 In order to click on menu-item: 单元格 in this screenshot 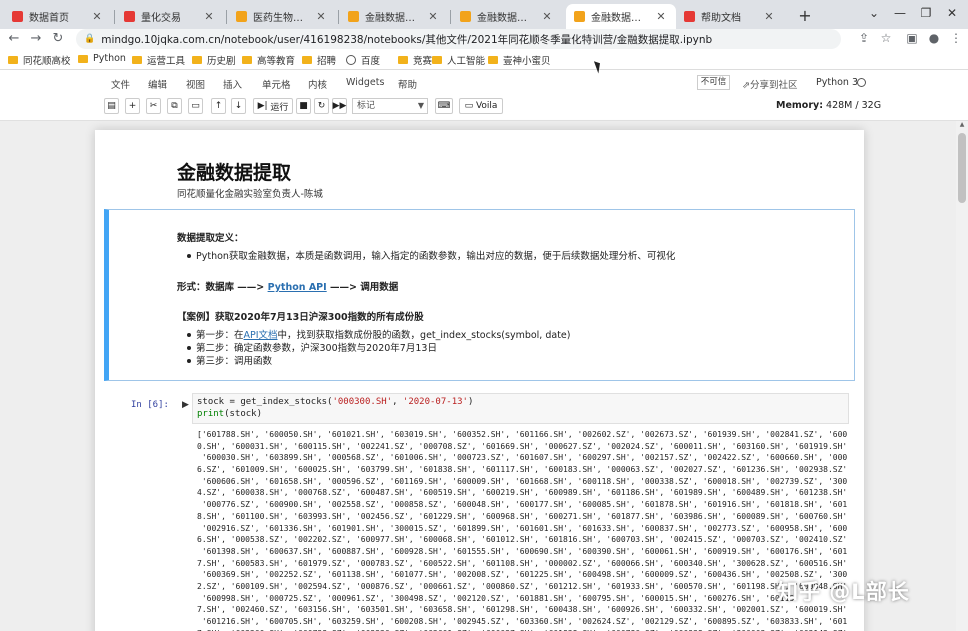, I will do `click(276, 84)`.